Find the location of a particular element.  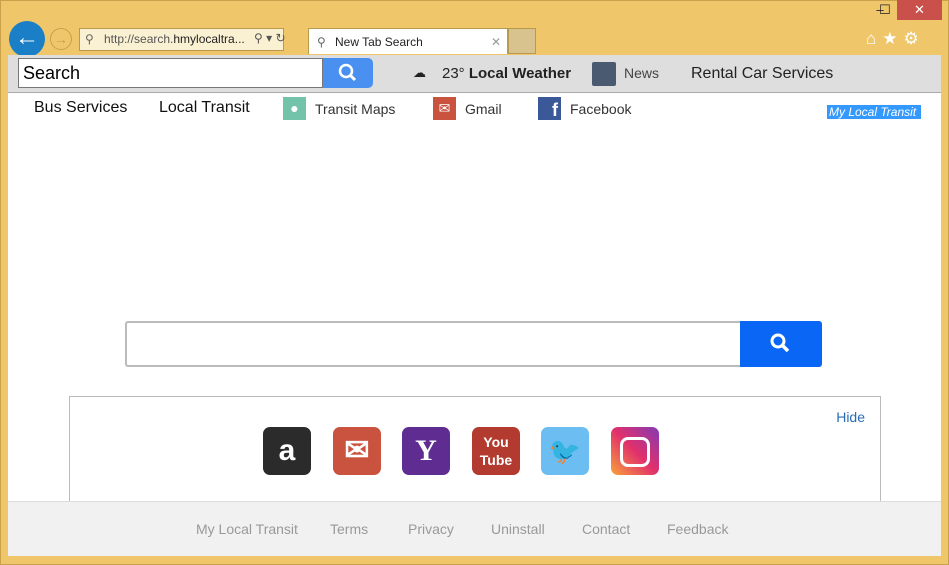

close-button: ✕ is located at coordinates (919, 10).